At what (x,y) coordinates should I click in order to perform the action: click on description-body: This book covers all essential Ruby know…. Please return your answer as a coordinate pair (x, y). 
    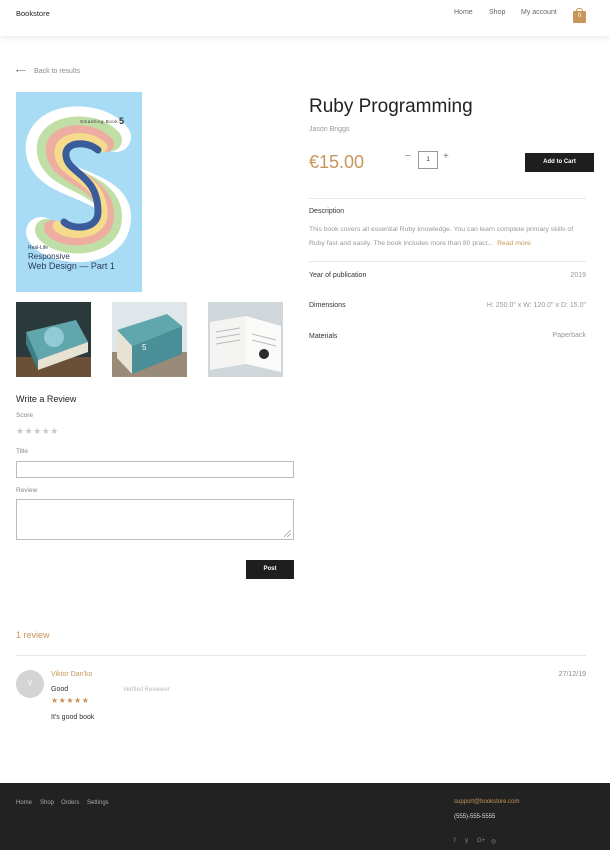
    Looking at the image, I should click on (441, 236).